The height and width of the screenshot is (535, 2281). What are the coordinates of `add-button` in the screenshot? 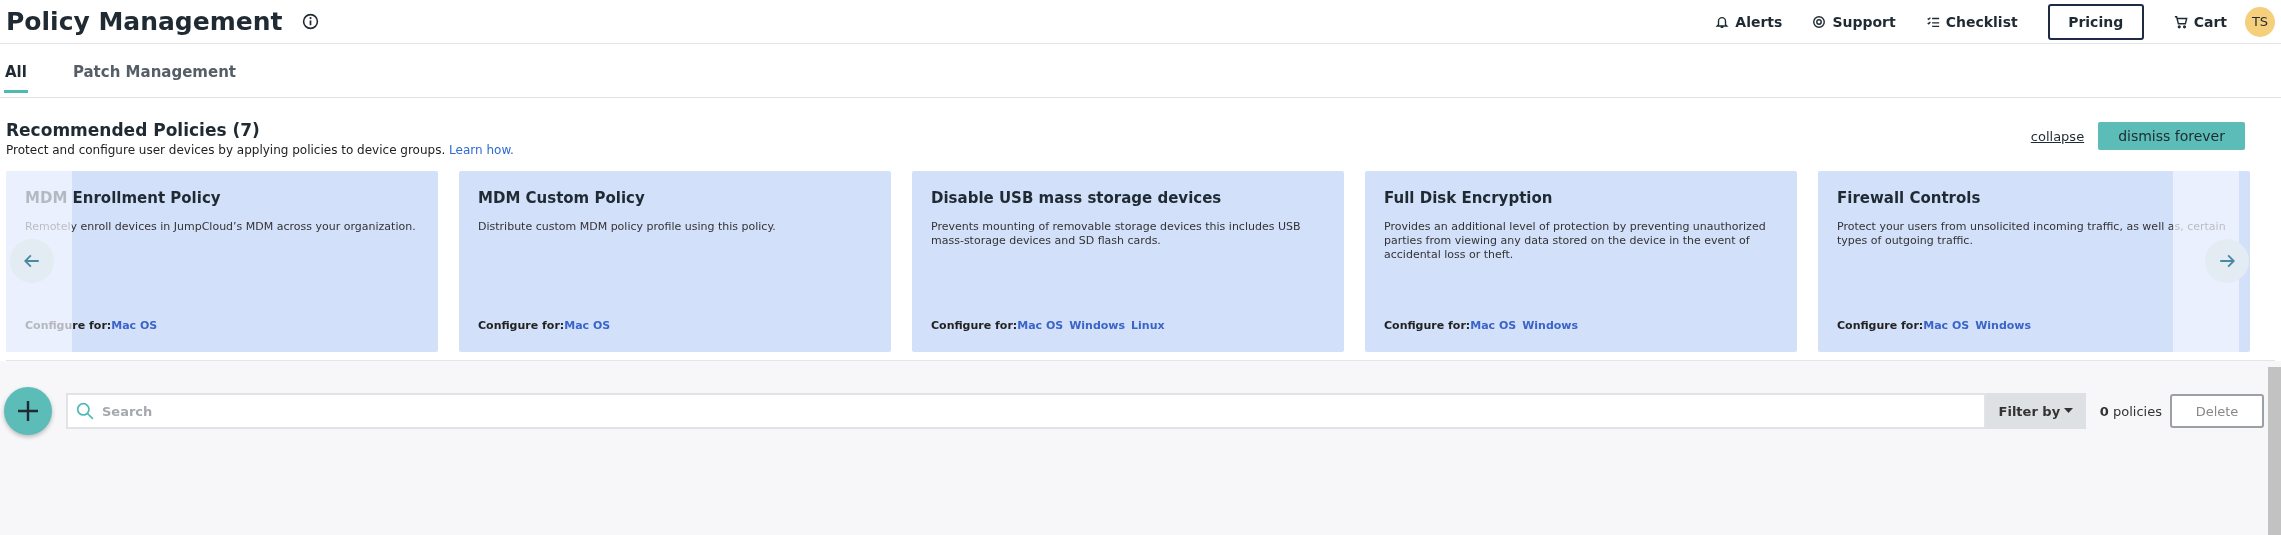 It's located at (28, 411).